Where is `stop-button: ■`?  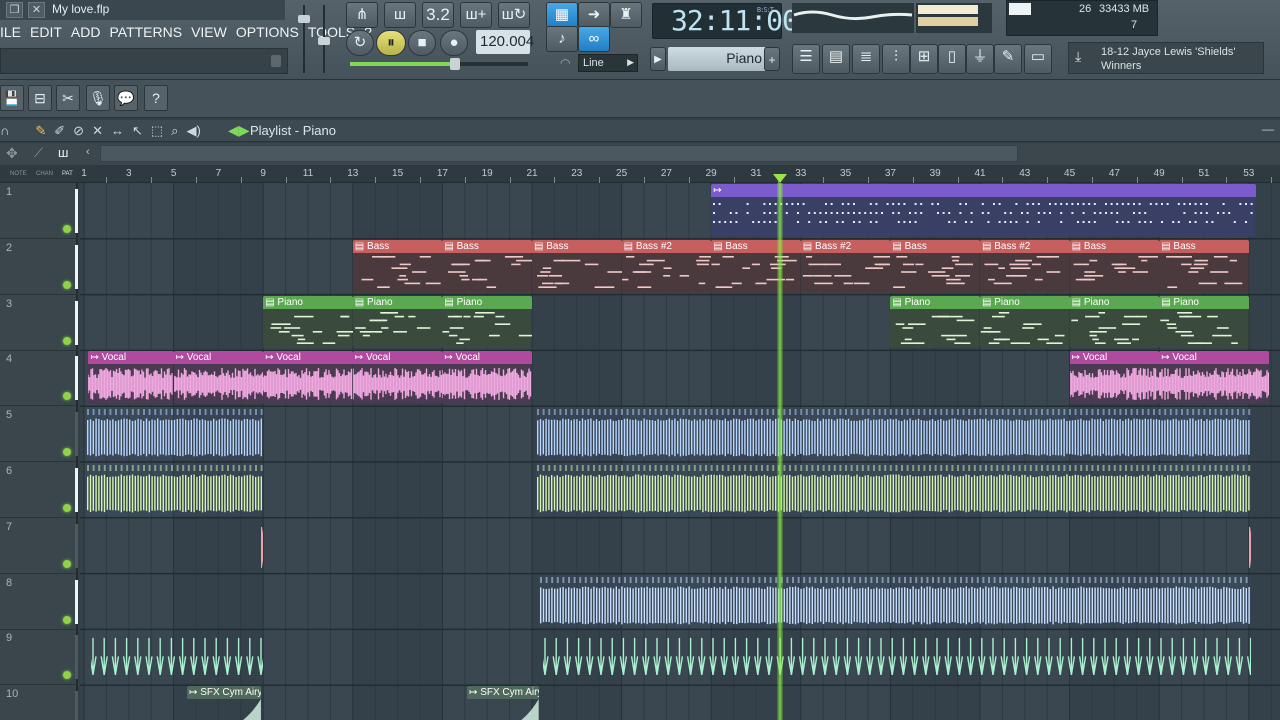
stop-button: ■ is located at coordinates (422, 43).